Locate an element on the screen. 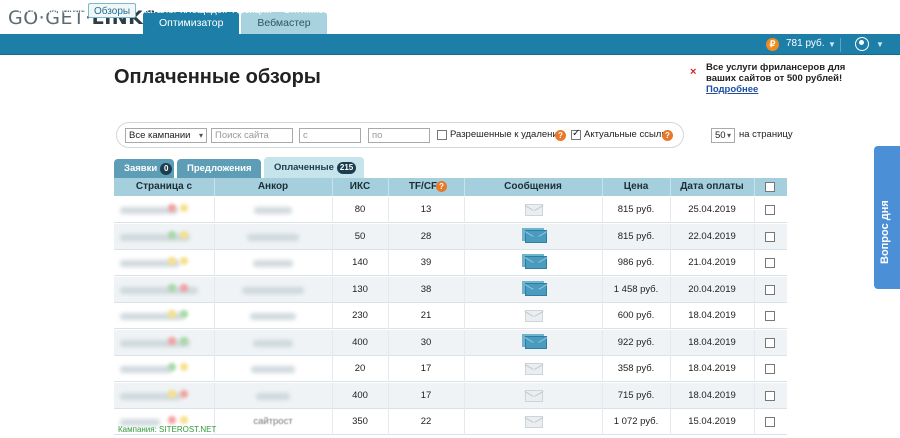 This screenshot has height=438, width=900. close-icon: × is located at coordinates (693, 72).